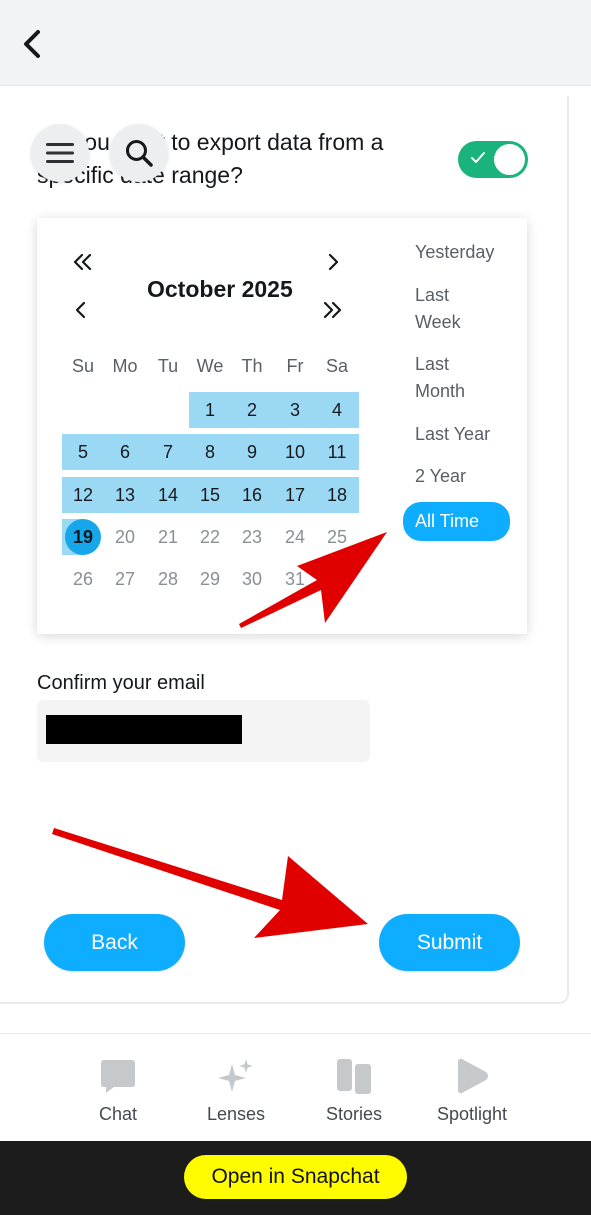 The height and width of the screenshot is (1215, 591). I want to click on weekday-label: Sa, so click(337, 366).